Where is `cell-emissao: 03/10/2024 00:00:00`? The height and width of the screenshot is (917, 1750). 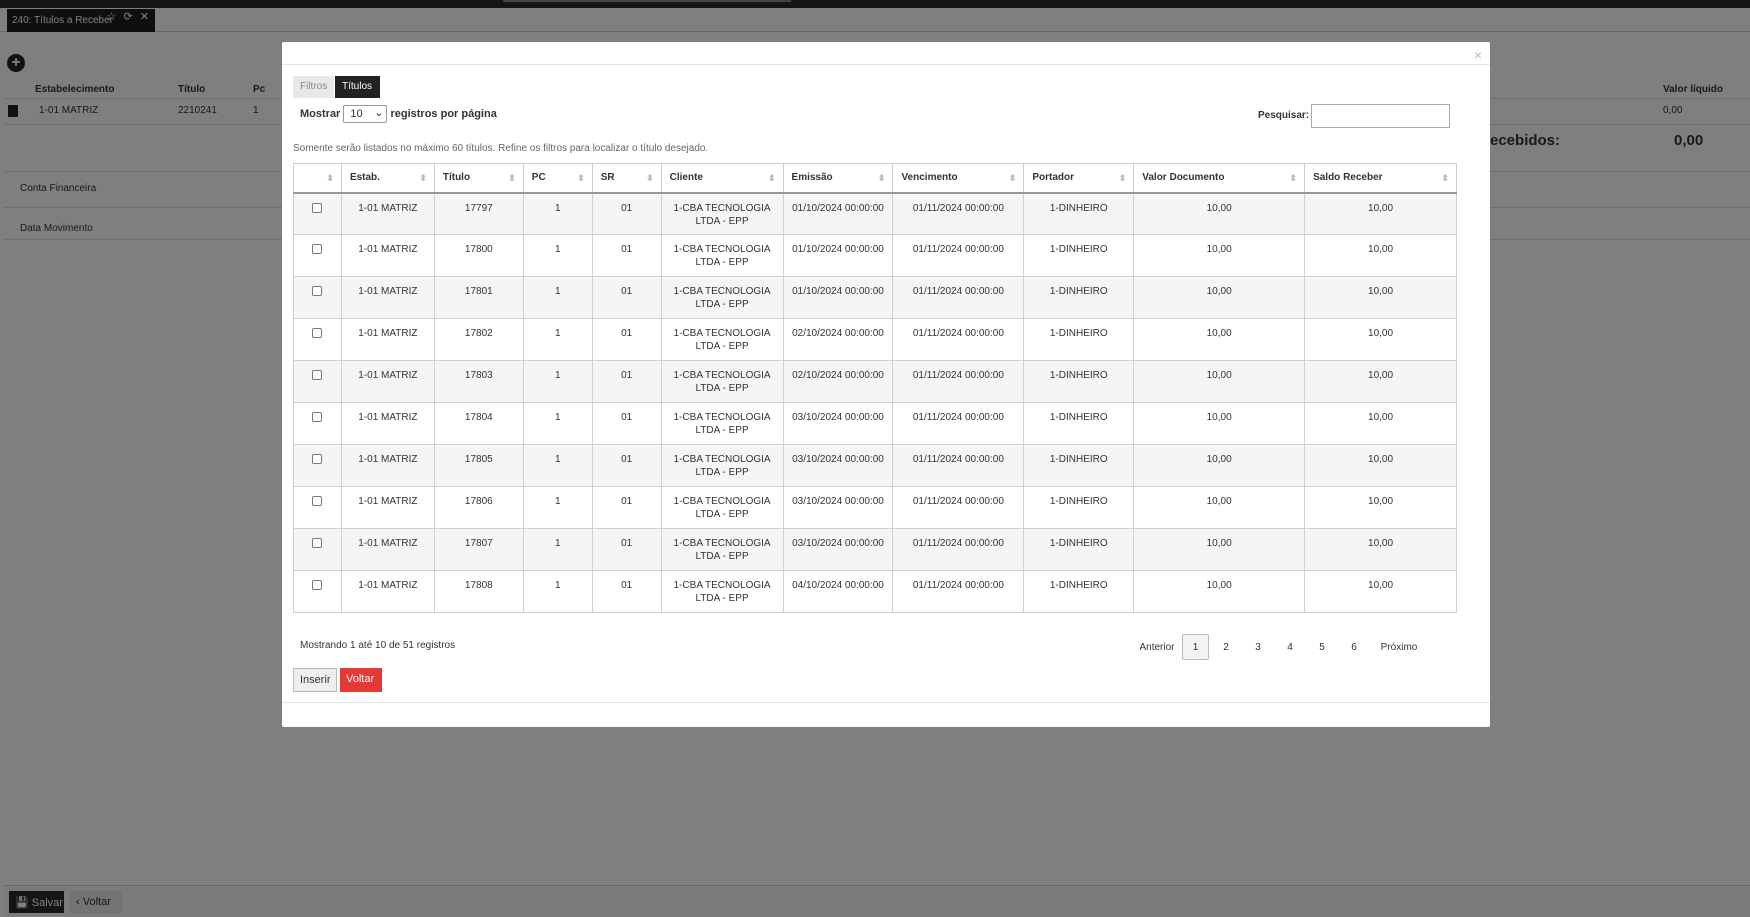
cell-emissao: 03/10/2024 00:00:00 is located at coordinates (838, 507).